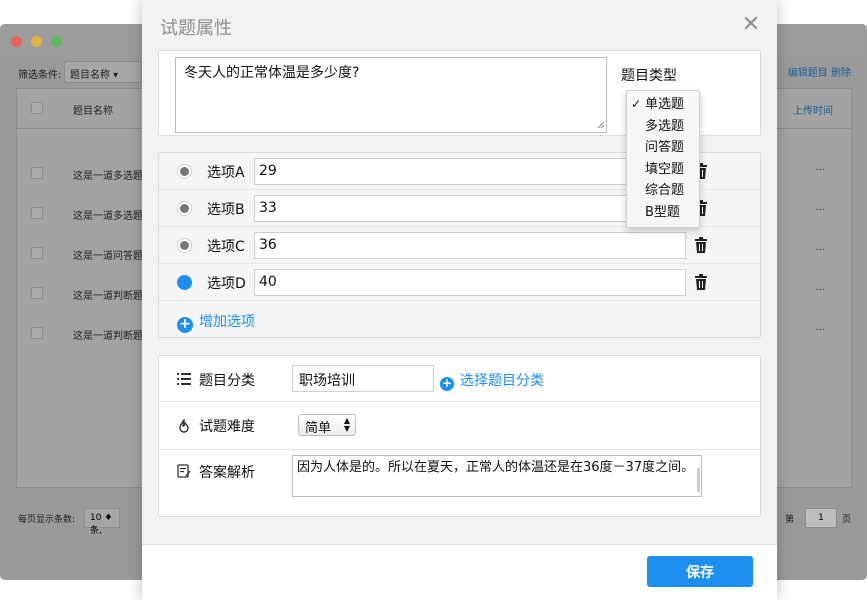 This screenshot has height=600, width=867. I want to click on option-b-input: 33, so click(470, 208).